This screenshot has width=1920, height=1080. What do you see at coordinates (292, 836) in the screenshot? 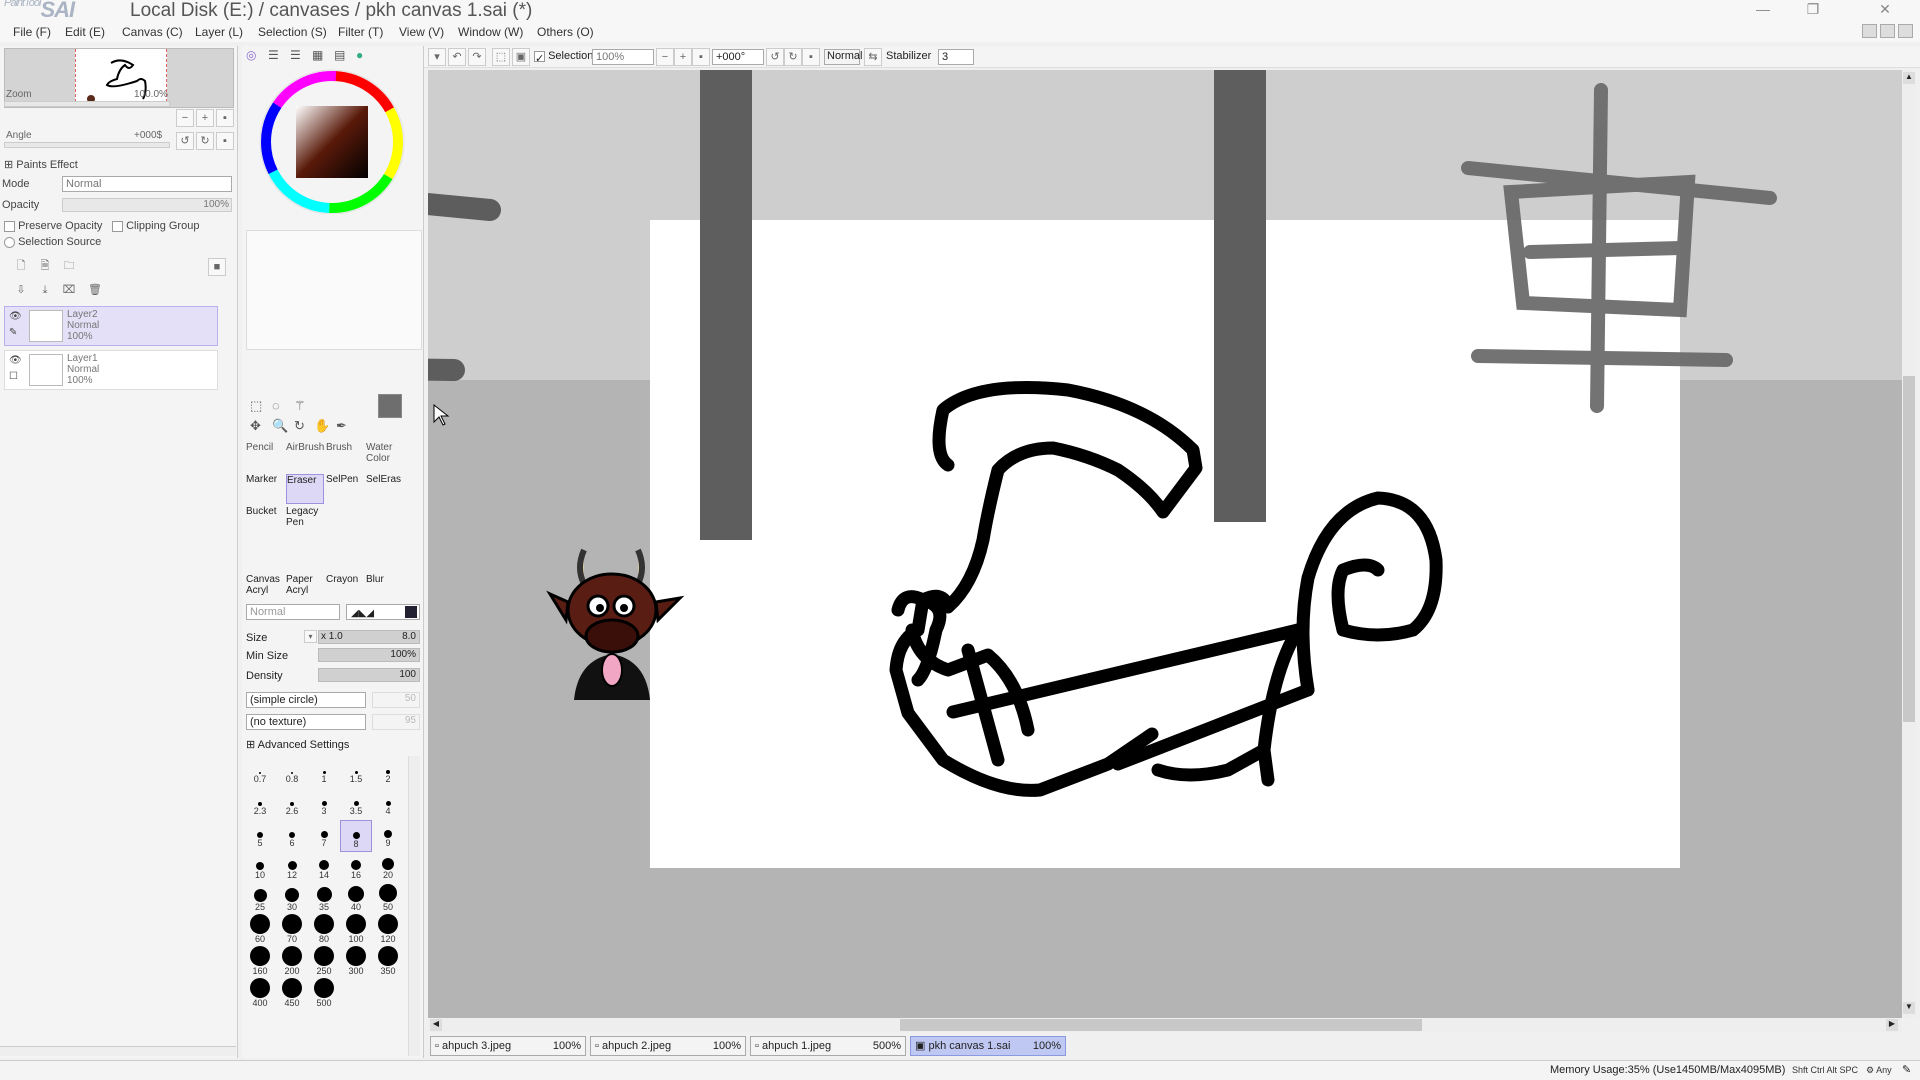
I see `brush-size-preset: 6` at bounding box center [292, 836].